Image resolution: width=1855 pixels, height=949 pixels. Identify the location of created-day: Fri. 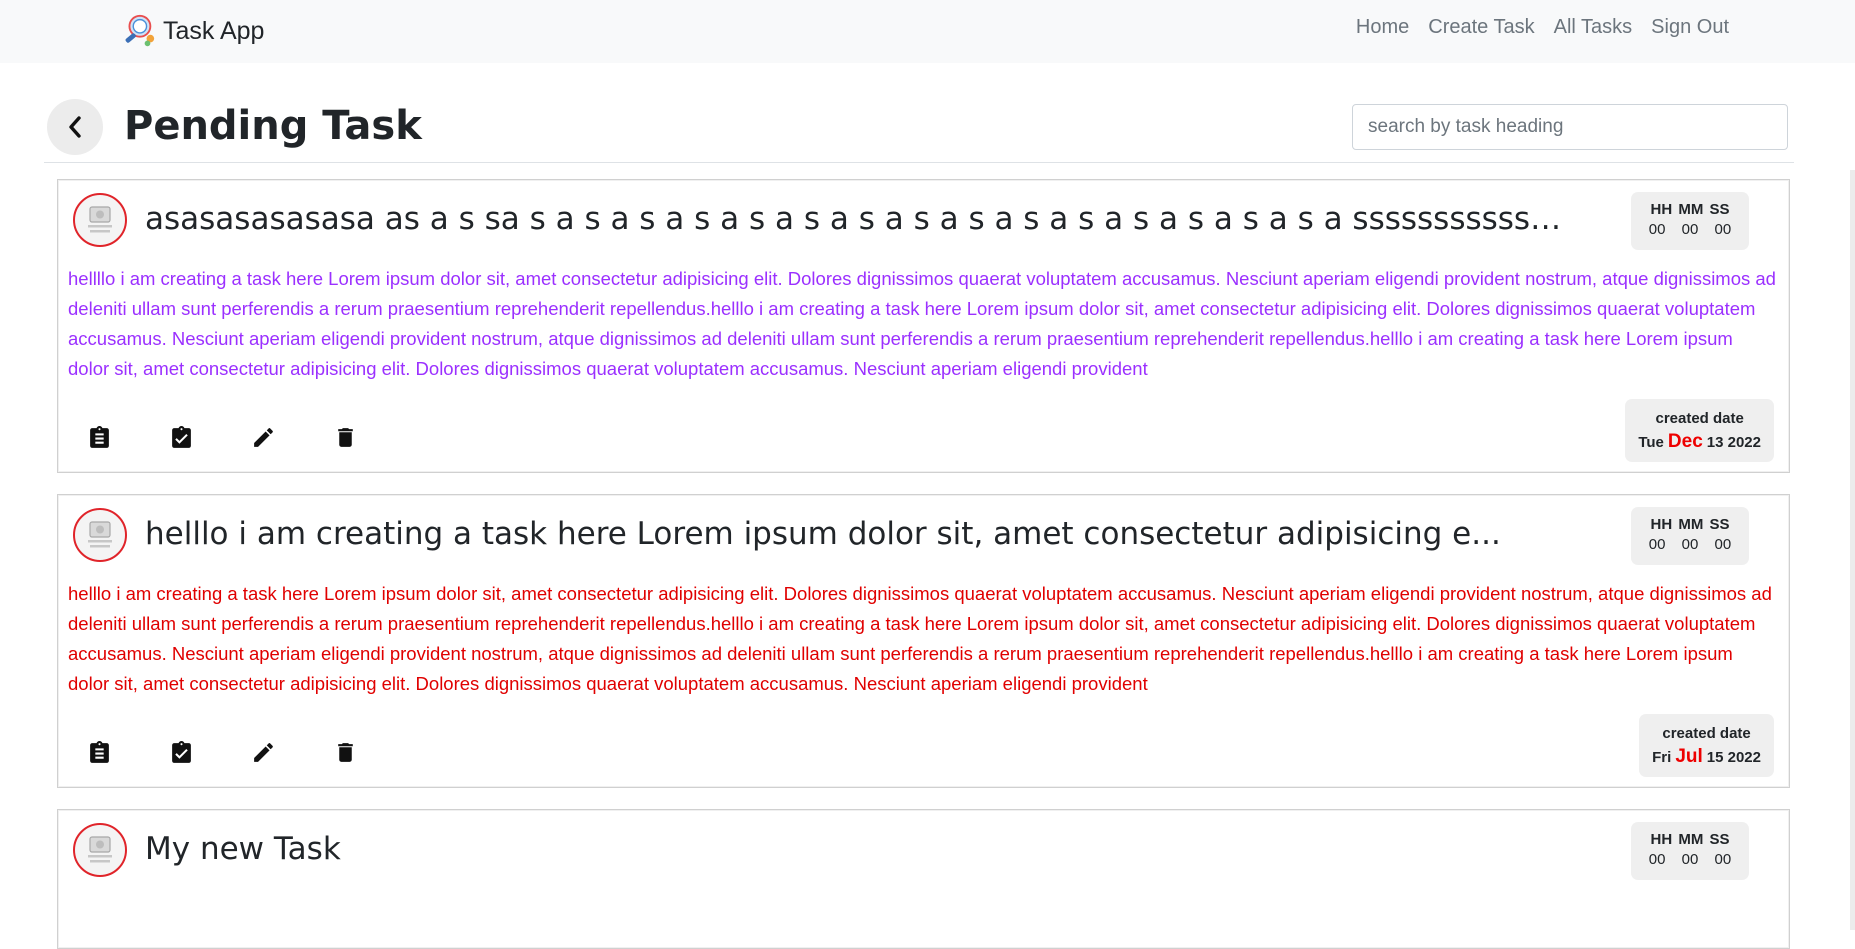
(1662, 757).